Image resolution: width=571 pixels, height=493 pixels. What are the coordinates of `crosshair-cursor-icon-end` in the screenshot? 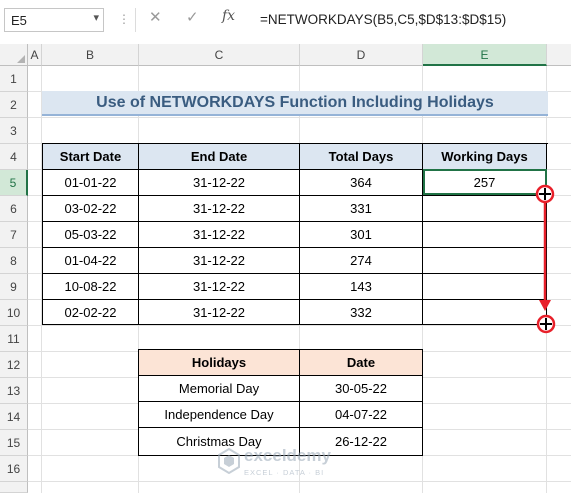 It's located at (546, 324).